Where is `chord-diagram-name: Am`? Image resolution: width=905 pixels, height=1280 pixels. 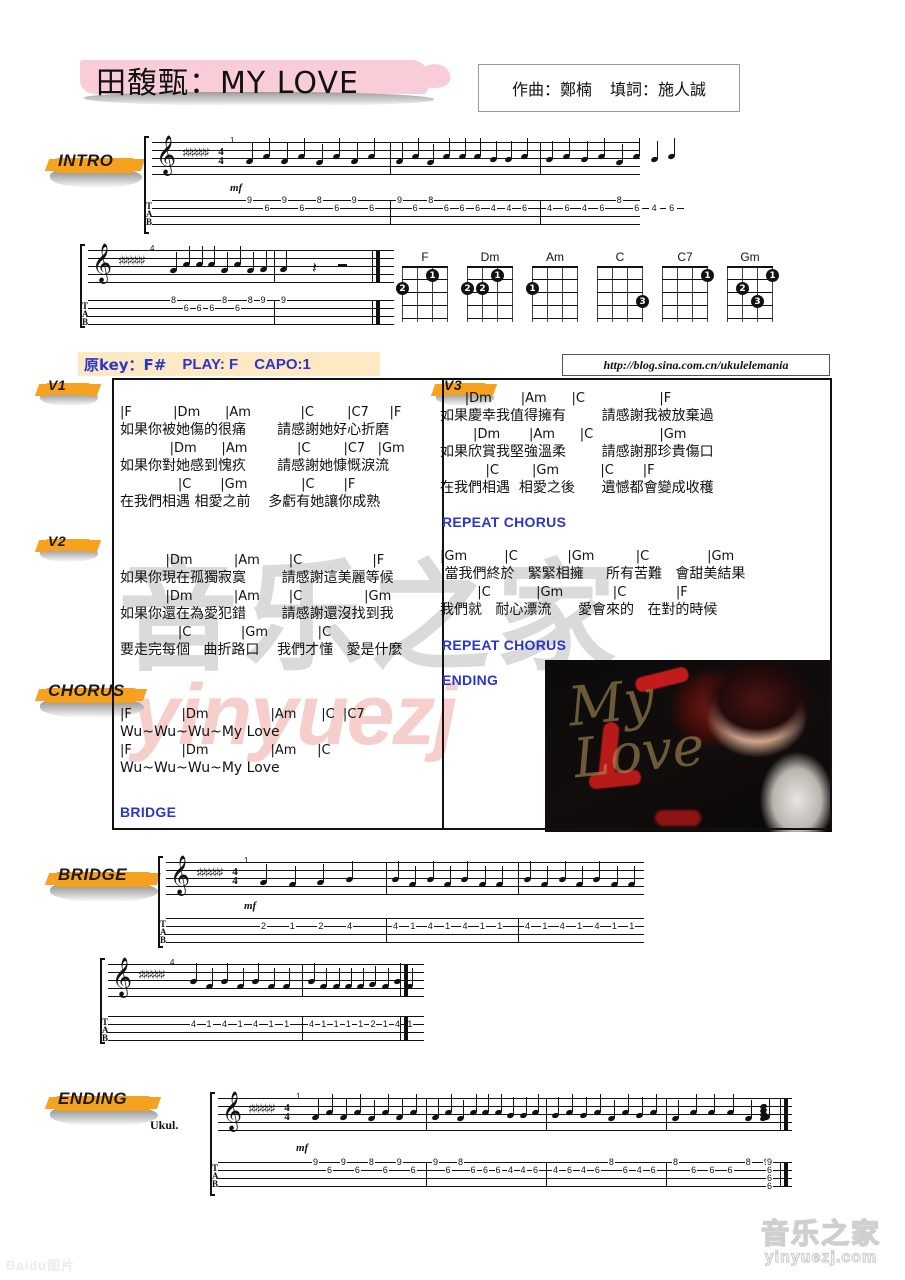
chord-diagram-name: Am is located at coordinates (555, 257).